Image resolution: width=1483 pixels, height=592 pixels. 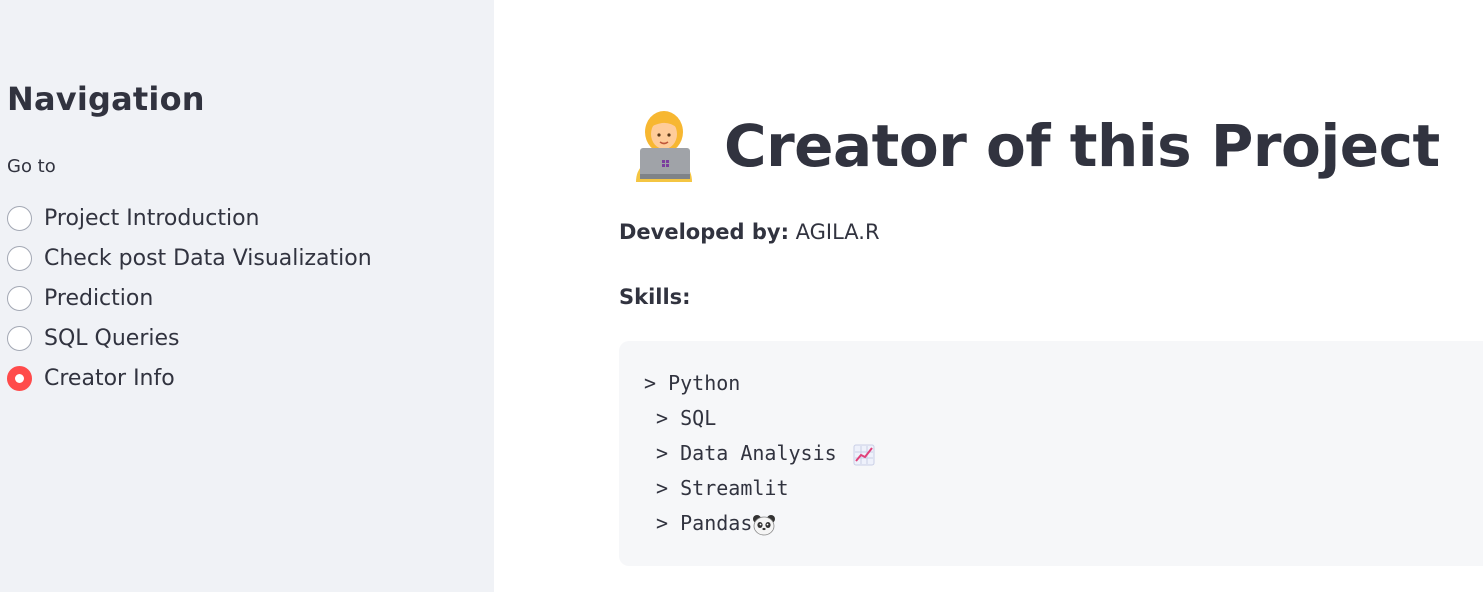 I want to click on developer-credit: Developed by: AGILA.R, so click(x=749, y=232).